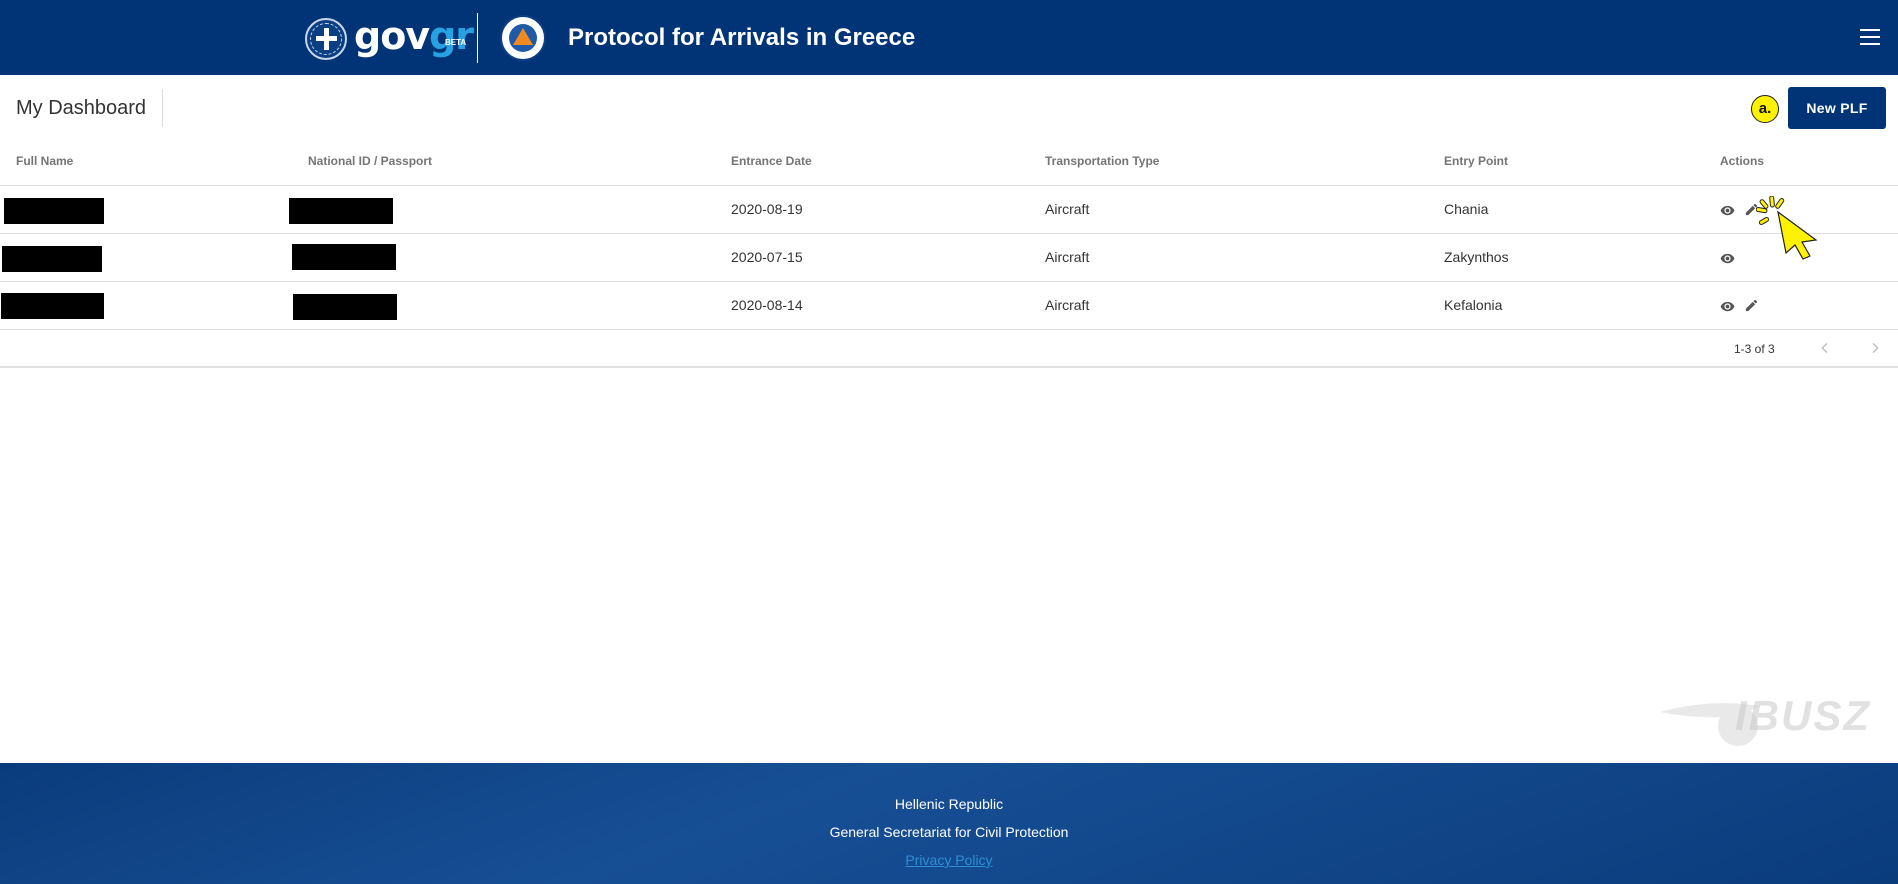 The width and height of the screenshot is (1898, 884). I want to click on entrance-date-cell: 2020-08-19, so click(767, 209).